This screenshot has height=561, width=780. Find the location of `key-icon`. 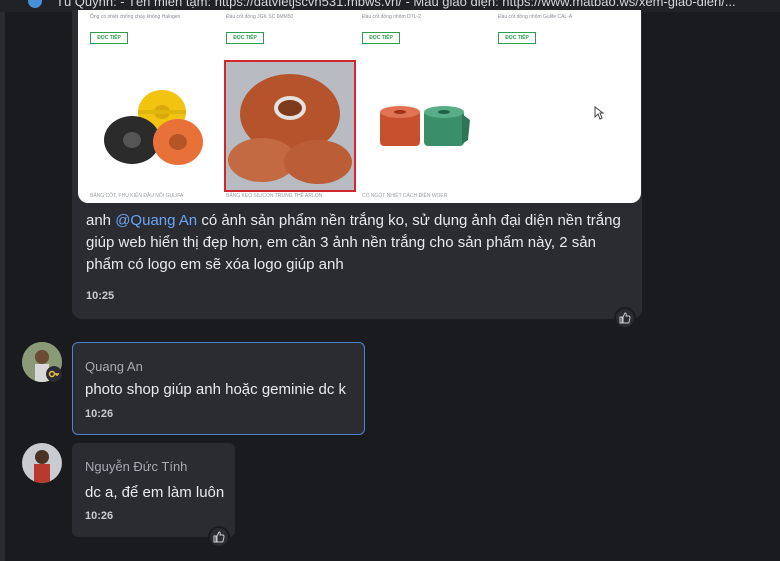

key-icon is located at coordinates (53, 374).